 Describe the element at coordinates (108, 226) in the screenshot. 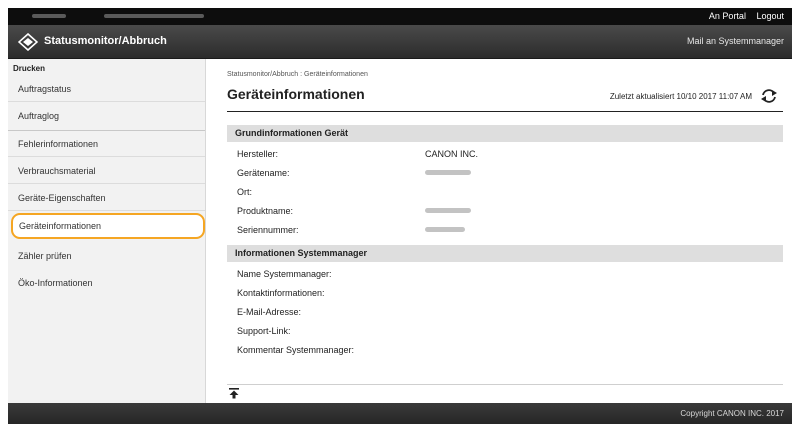

I see `sidebar-item-geraeteinformationen: Geräteinformationen` at that location.